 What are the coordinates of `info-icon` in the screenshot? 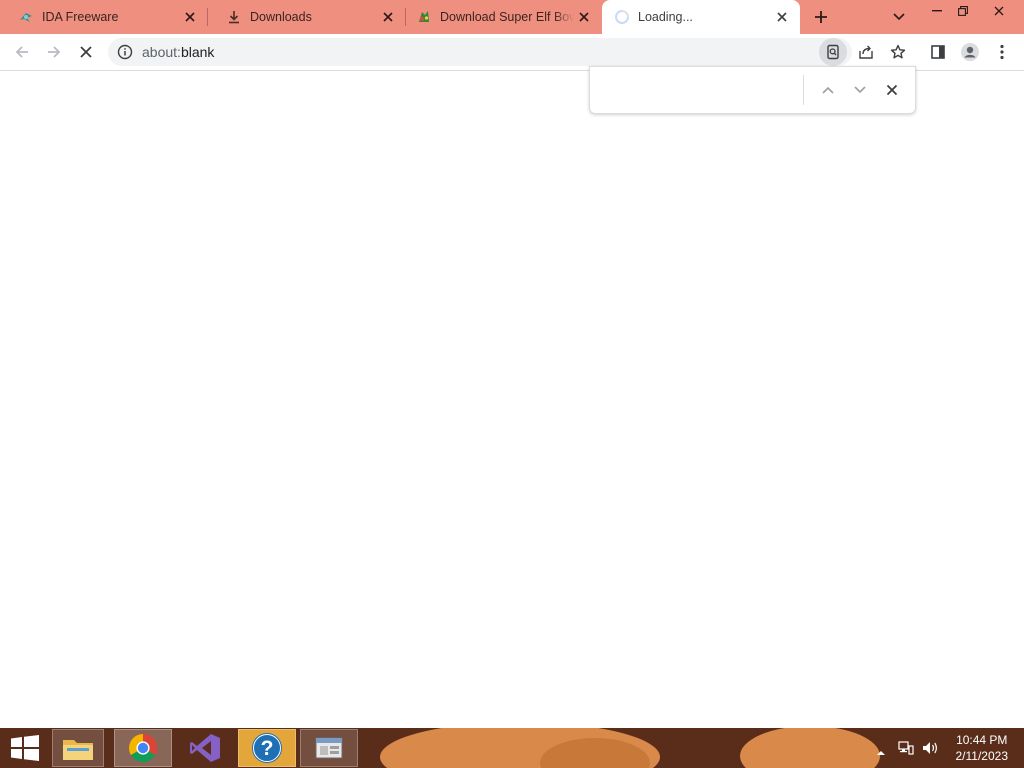 It's located at (125, 52).